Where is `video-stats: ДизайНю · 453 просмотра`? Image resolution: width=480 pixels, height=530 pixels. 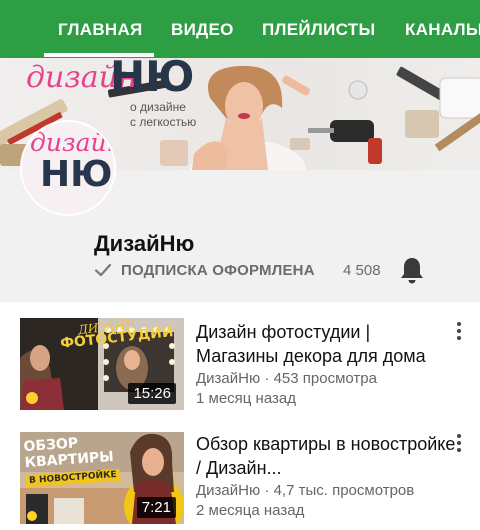
video-stats: ДизайНю · 453 просмотра is located at coordinates (286, 378).